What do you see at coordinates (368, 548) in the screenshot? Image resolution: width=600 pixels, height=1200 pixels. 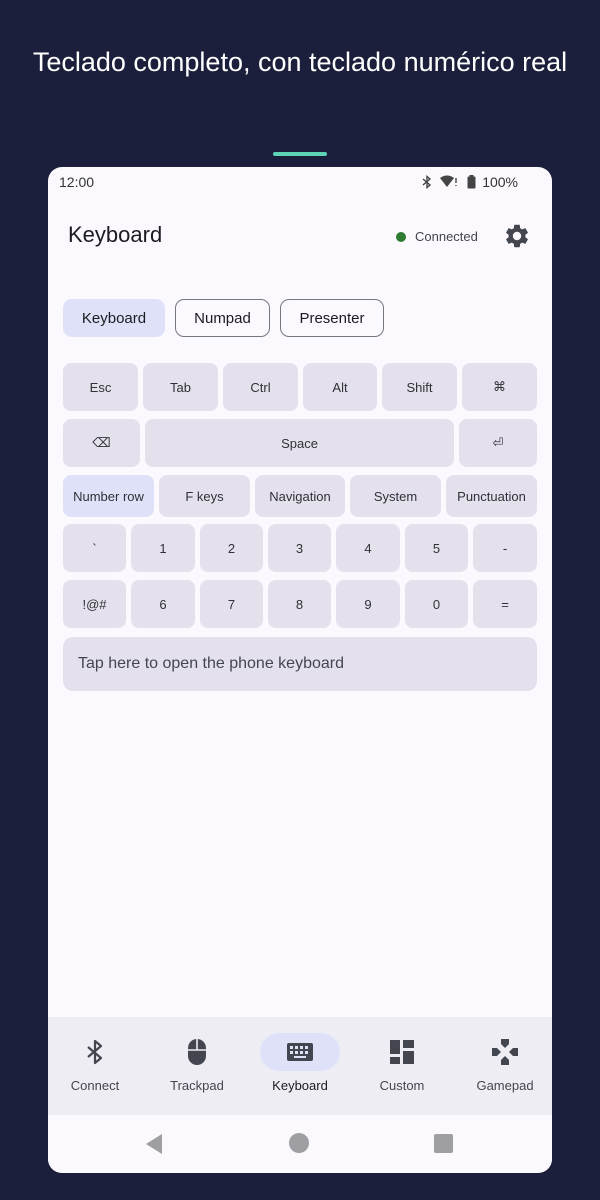 I see `key-4: 4` at bounding box center [368, 548].